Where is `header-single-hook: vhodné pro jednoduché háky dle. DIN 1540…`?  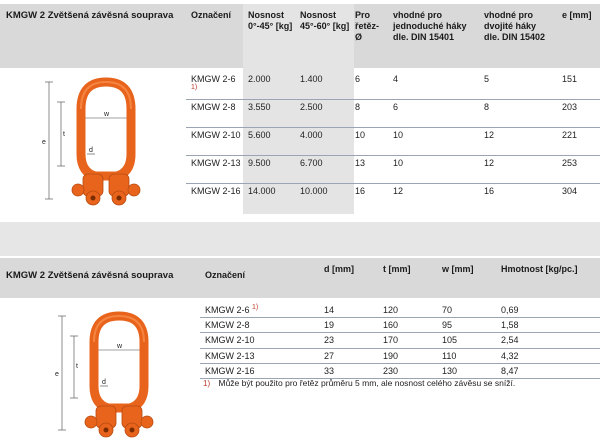
header-single-hook: vhodné pro jednoduché háky dle. DIN 1540… is located at coordinates (430, 26).